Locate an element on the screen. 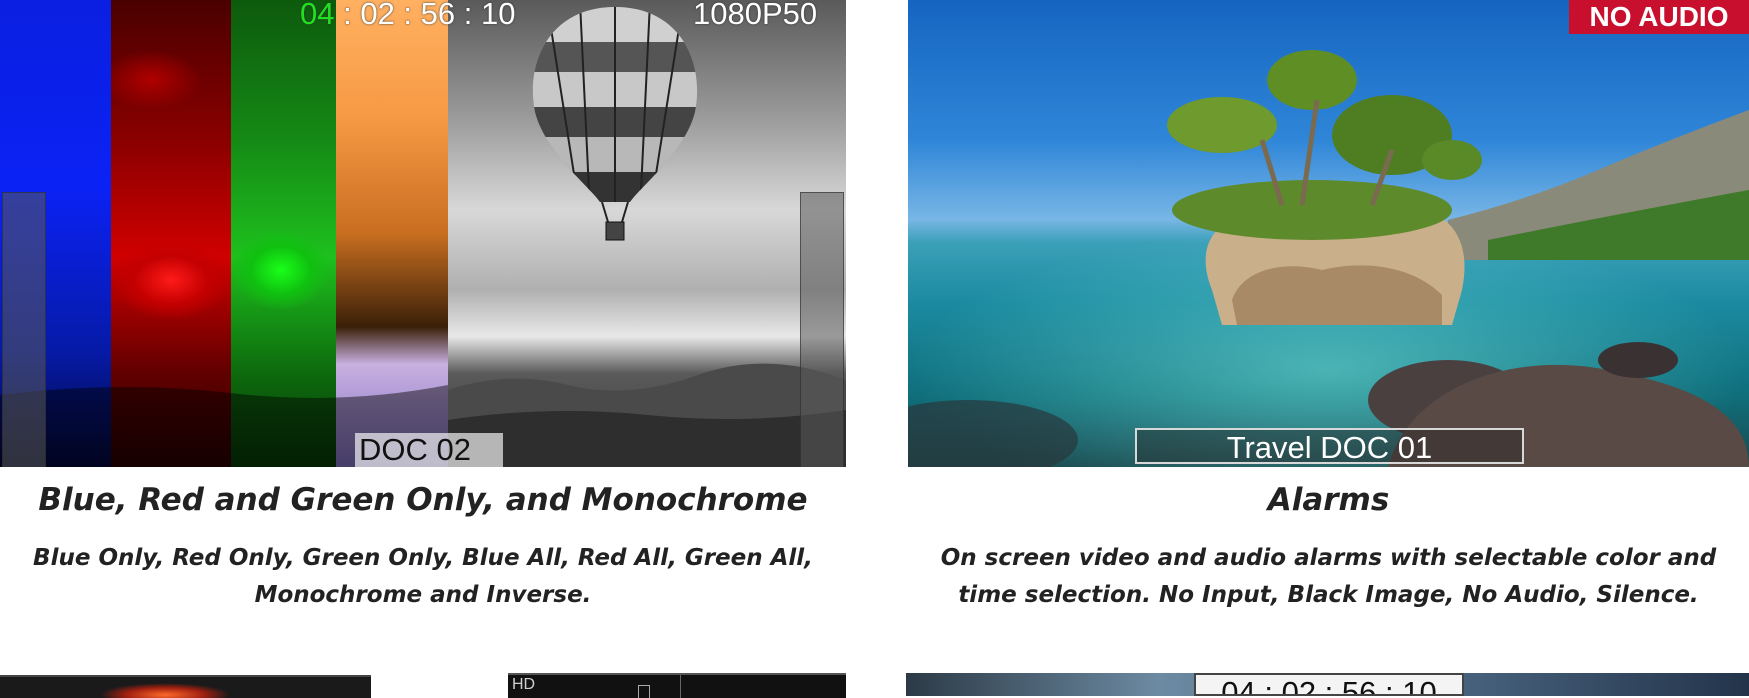 The height and width of the screenshot is (698, 1749). timecode-overlay: 04 : 02 : 56 : 10 is located at coordinates (407, 14).